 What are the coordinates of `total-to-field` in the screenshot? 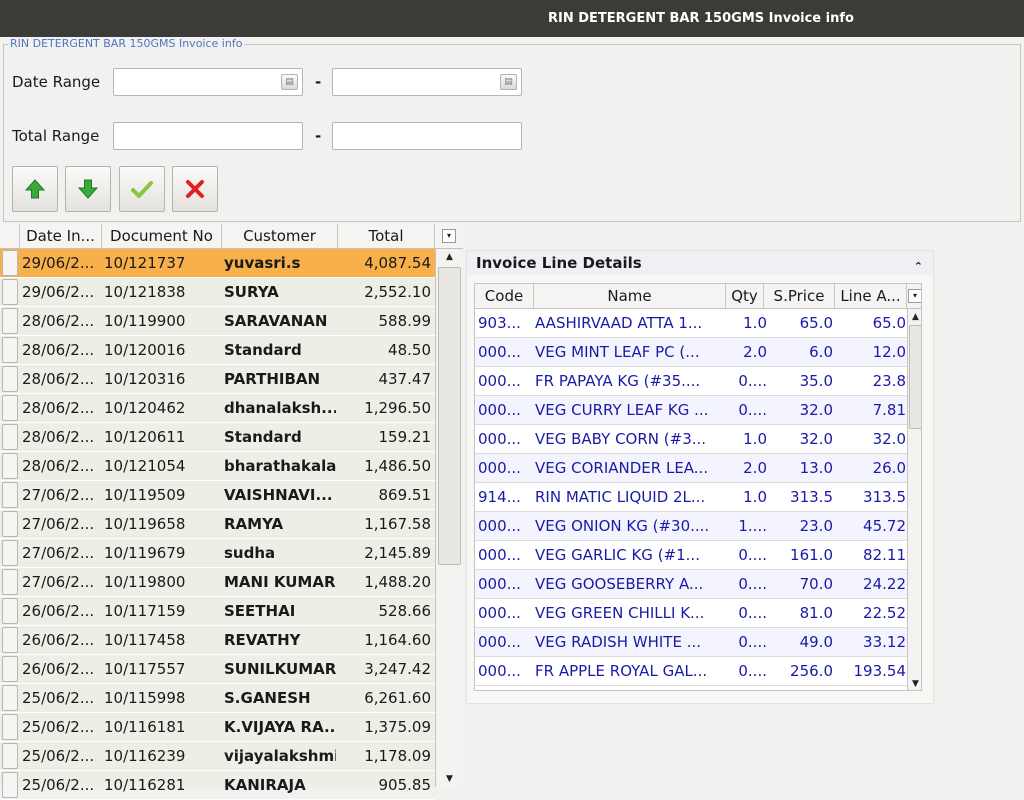 It's located at (427, 136).